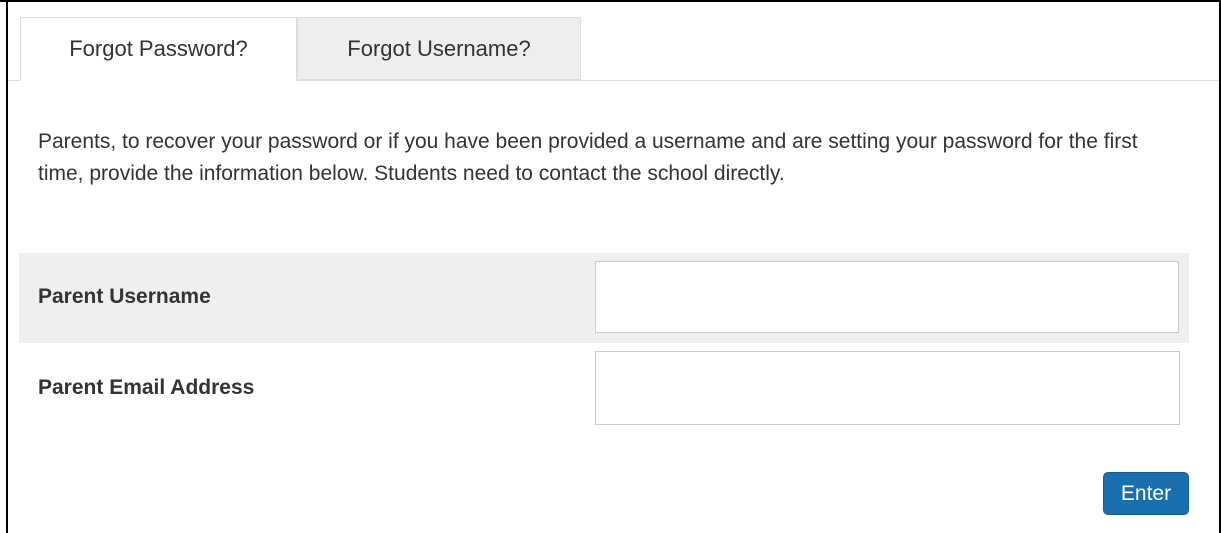 This screenshot has height=533, width=1221. Describe the element at coordinates (146, 387) in the screenshot. I see `parent-email-label: Parent Email Address` at that location.